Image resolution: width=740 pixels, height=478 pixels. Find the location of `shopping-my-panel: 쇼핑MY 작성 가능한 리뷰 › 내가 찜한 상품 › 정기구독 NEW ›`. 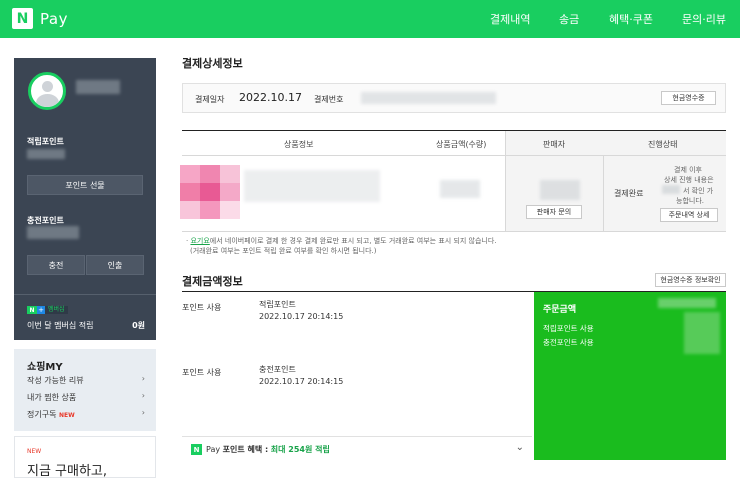

shopping-my-panel: 쇼핑MY 작성 가능한 리뷰 › 내가 찜한 상품 › 정기구독 NEW › is located at coordinates (85, 390).